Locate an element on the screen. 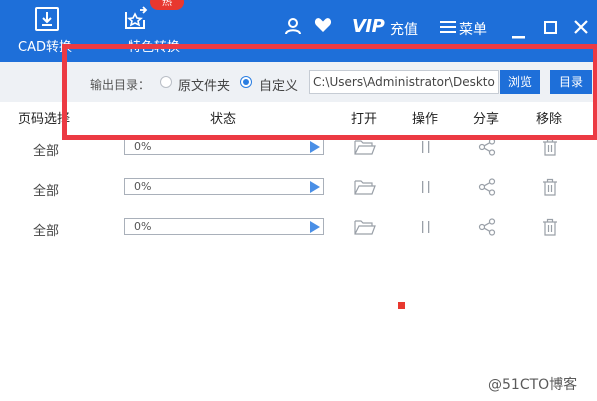 This screenshot has width=597, height=401. heart-icon is located at coordinates (323, 27).